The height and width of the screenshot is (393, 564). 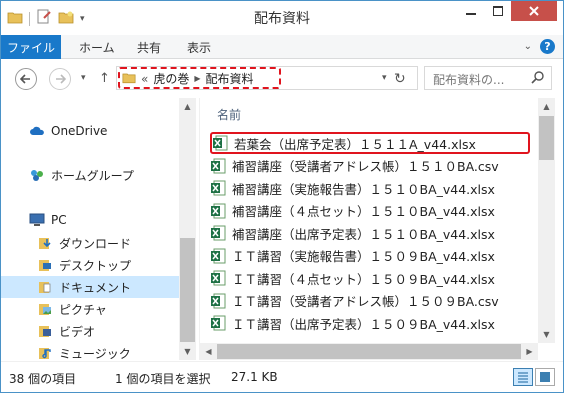 What do you see at coordinates (370, 211) in the screenshot?
I see `file-row: 補習講座（４点セット）１５１０BA_v44.xlsx` at bounding box center [370, 211].